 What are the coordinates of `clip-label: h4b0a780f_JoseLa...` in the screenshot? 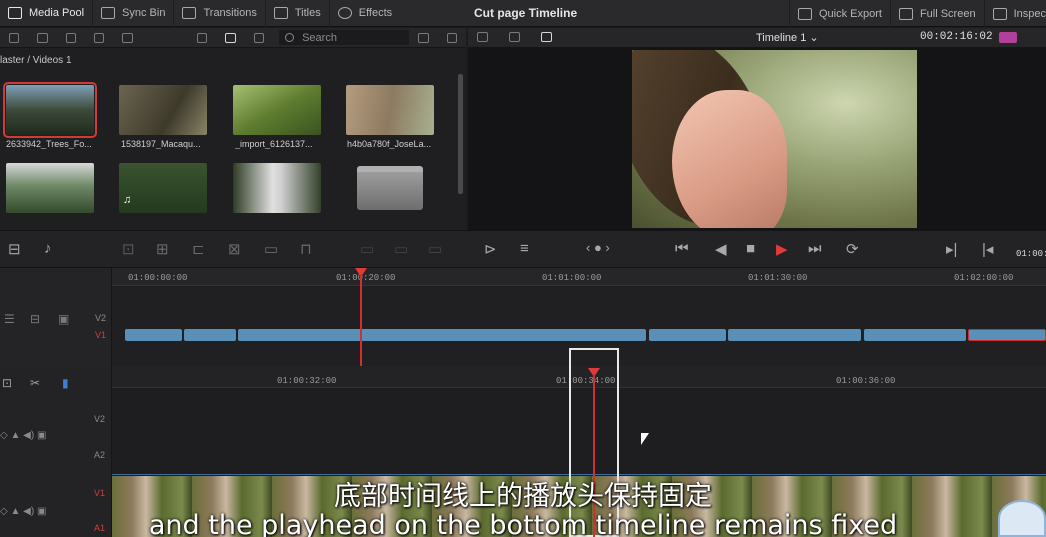 It's located at (389, 144).